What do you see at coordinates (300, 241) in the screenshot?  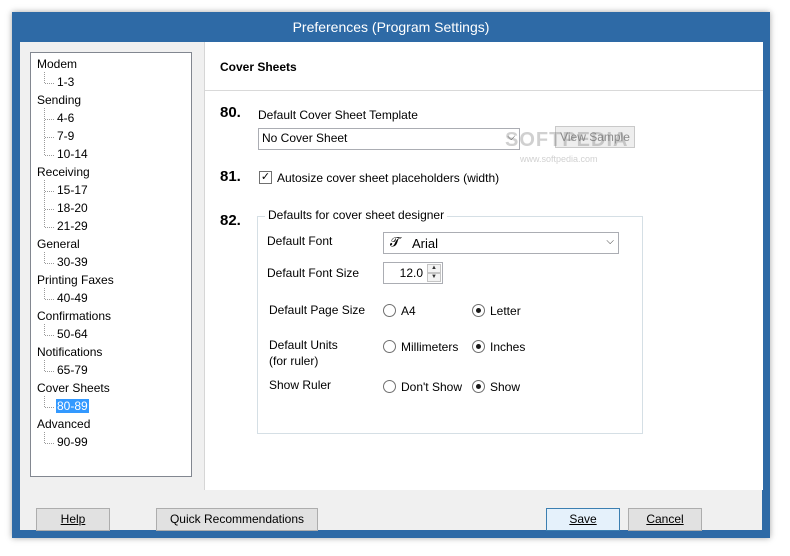 I see `default-font-label: Default Font` at bounding box center [300, 241].